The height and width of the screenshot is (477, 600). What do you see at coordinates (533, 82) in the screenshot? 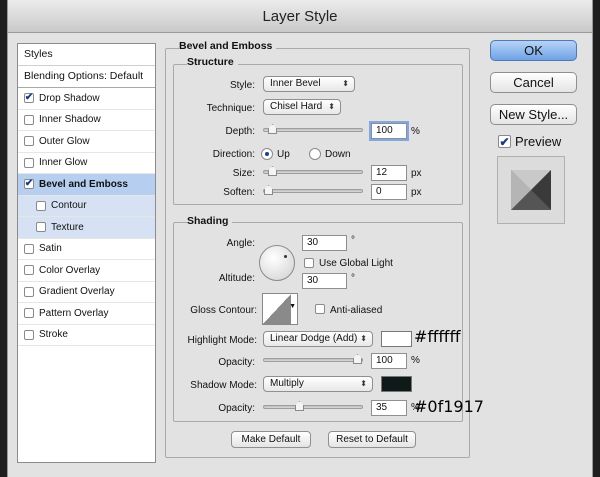
I see `cancel-button: Cancel` at bounding box center [533, 82].